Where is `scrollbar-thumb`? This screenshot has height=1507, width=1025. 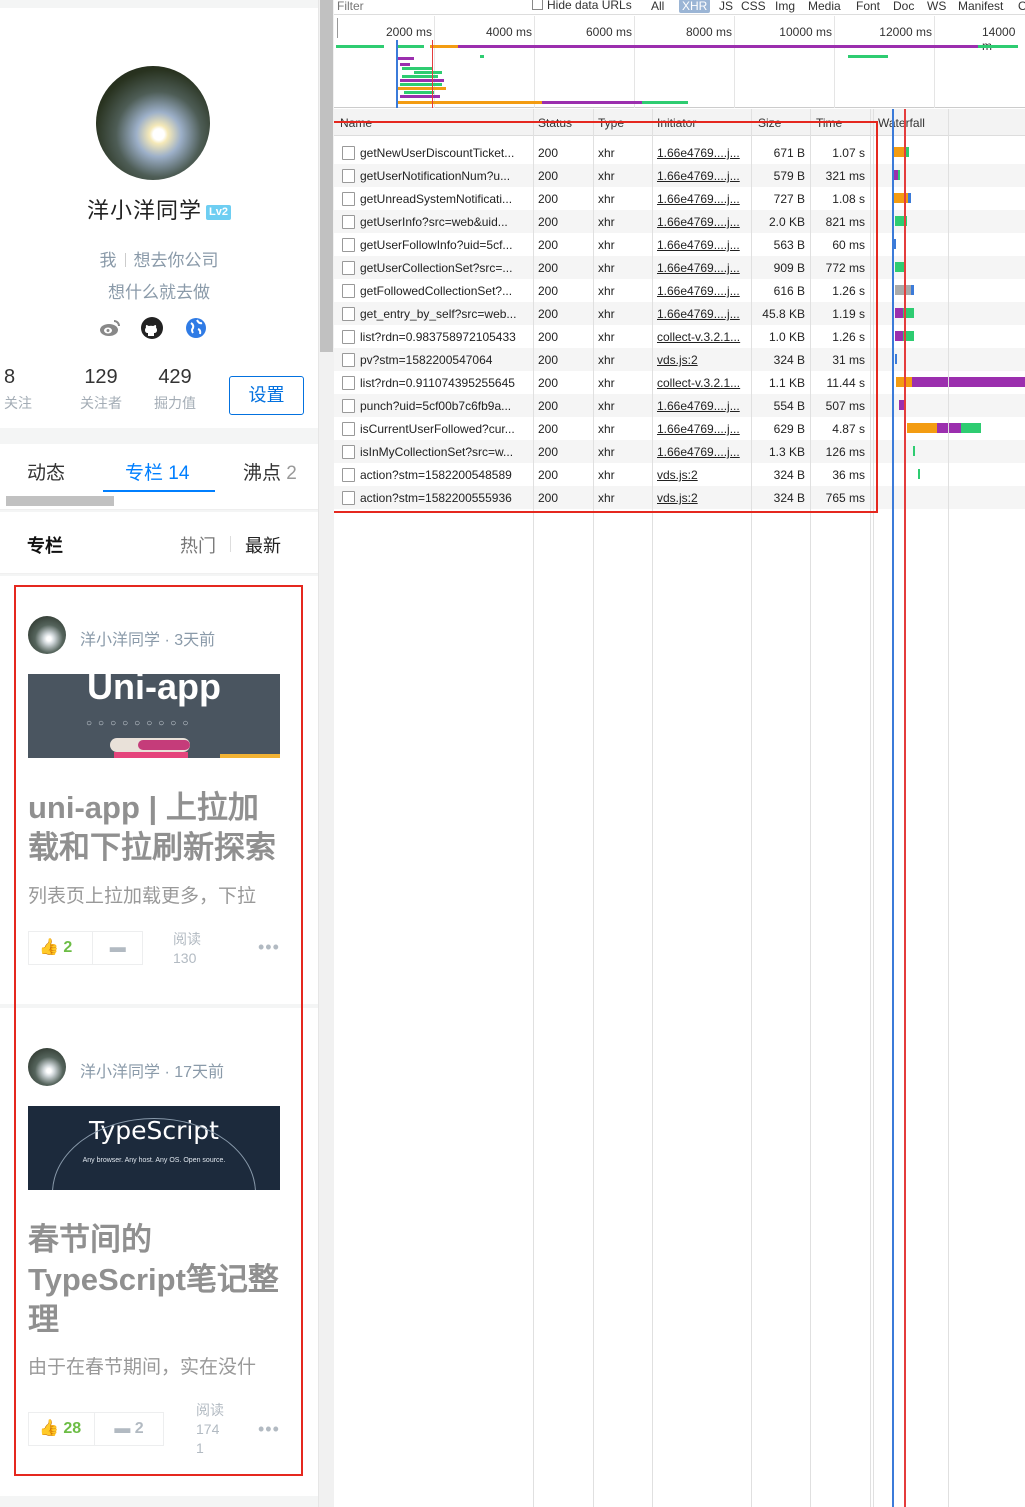
scrollbar-thumb is located at coordinates (326, 176).